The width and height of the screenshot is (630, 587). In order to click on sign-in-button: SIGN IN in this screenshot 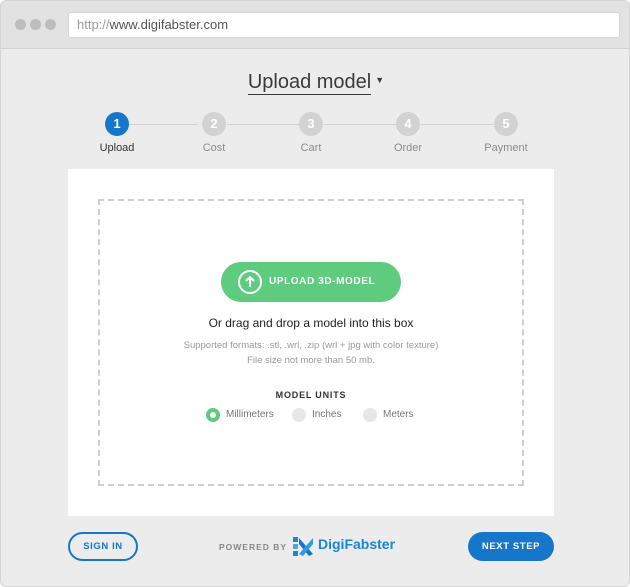, I will do `click(103, 546)`.